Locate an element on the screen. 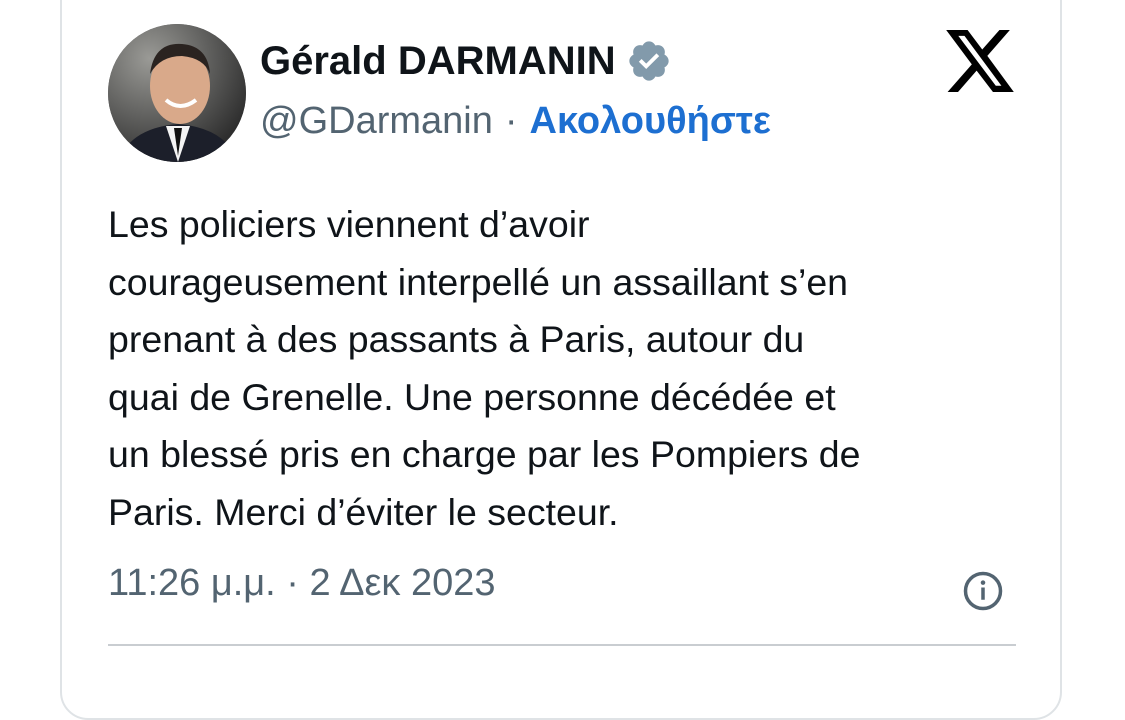  verified-badge-icon is located at coordinates (649, 61).